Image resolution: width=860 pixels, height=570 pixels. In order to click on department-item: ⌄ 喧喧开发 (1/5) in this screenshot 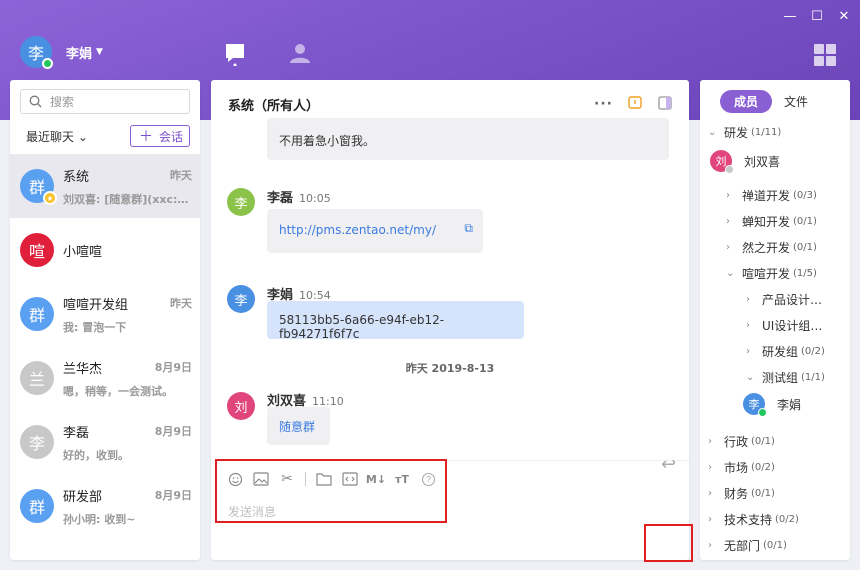, I will do `click(771, 273)`.